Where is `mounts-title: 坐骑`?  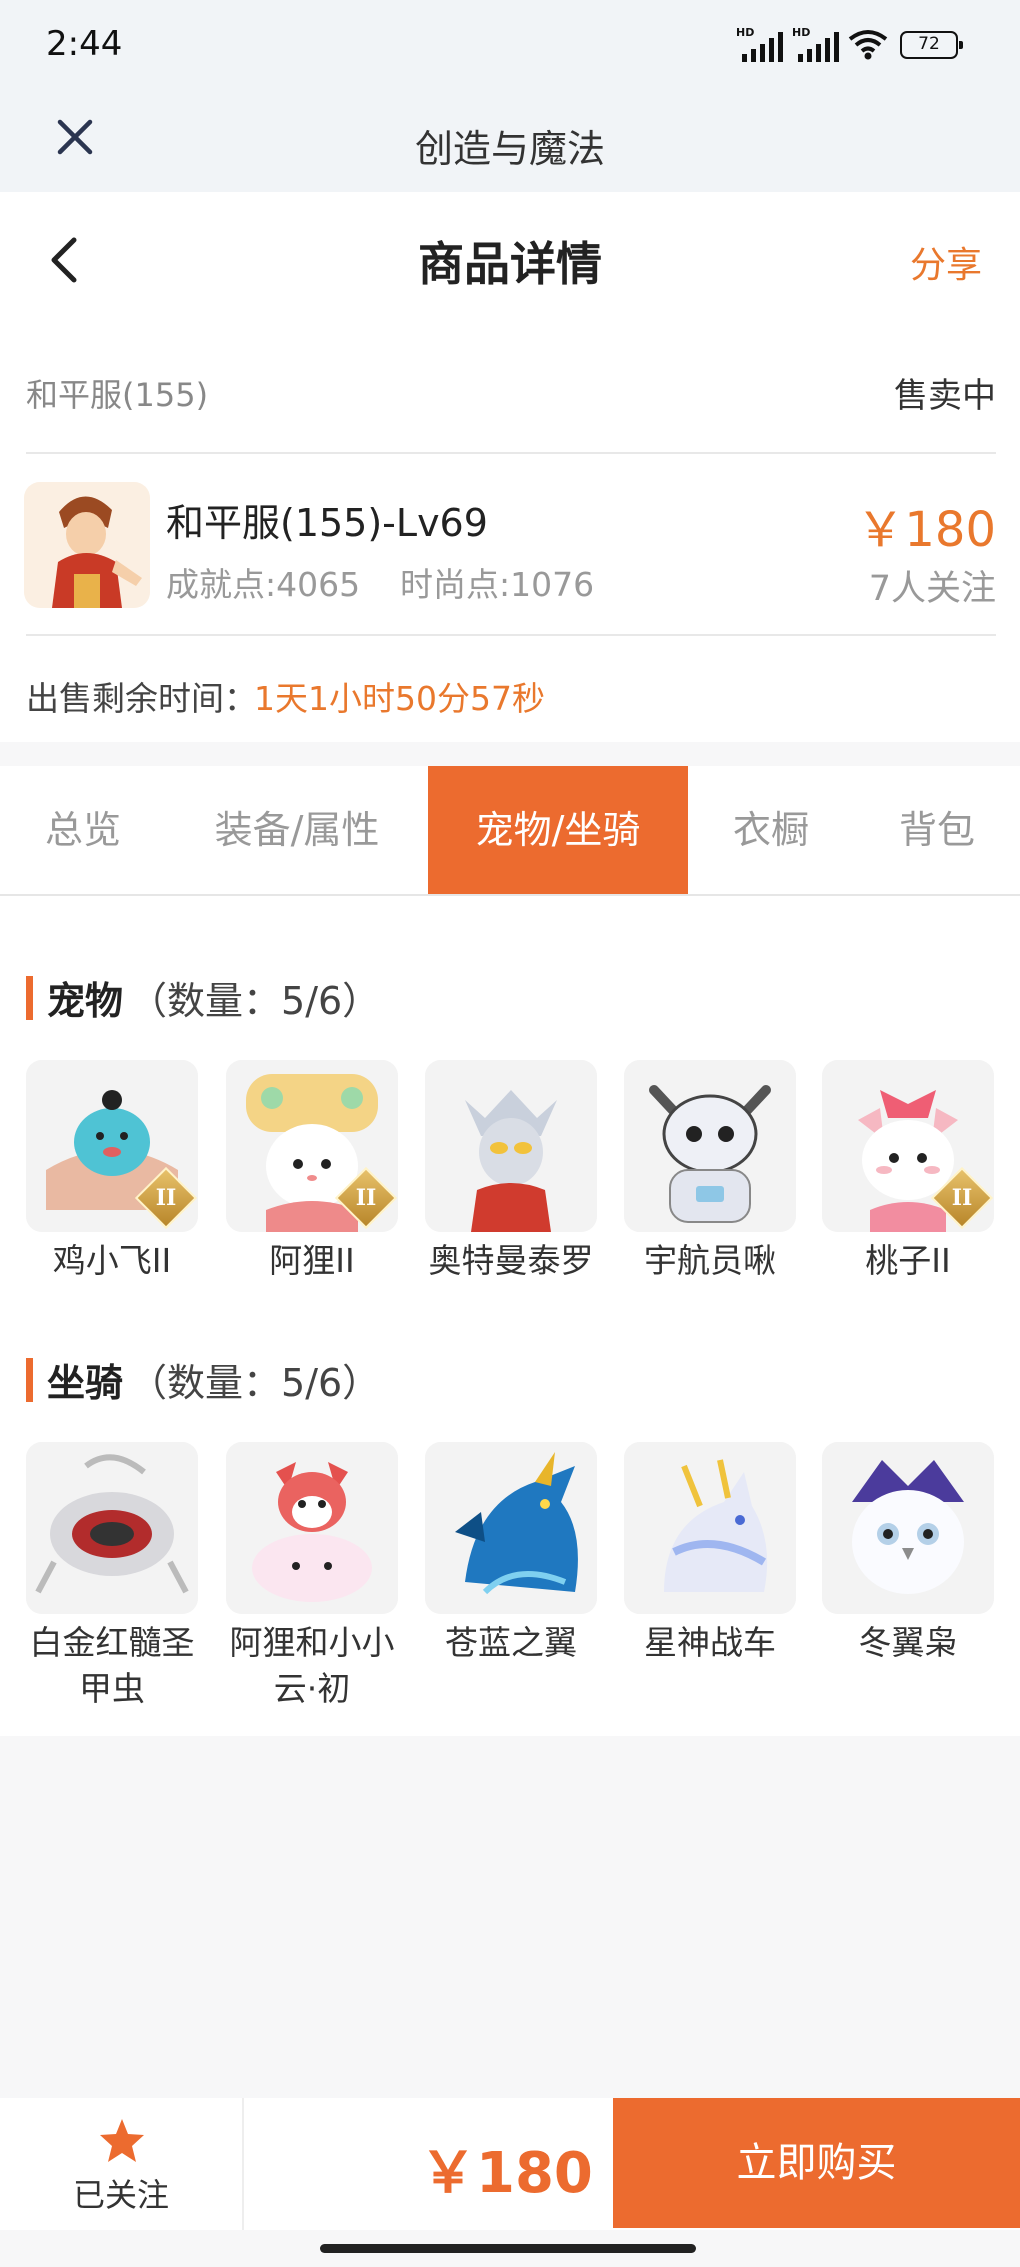 mounts-title: 坐骑 is located at coordinates (85, 1383).